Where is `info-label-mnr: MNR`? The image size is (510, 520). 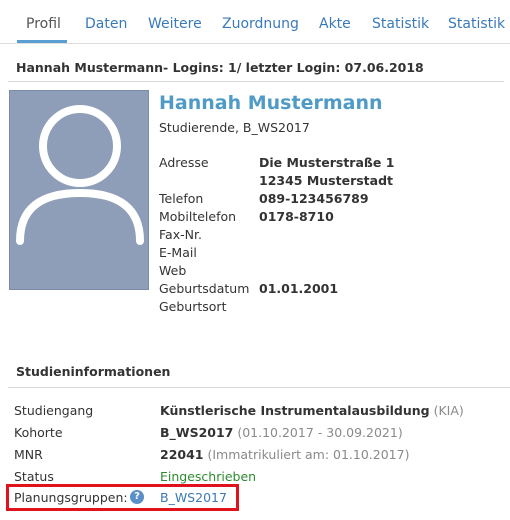 info-label-mnr: MNR is located at coordinates (28, 454).